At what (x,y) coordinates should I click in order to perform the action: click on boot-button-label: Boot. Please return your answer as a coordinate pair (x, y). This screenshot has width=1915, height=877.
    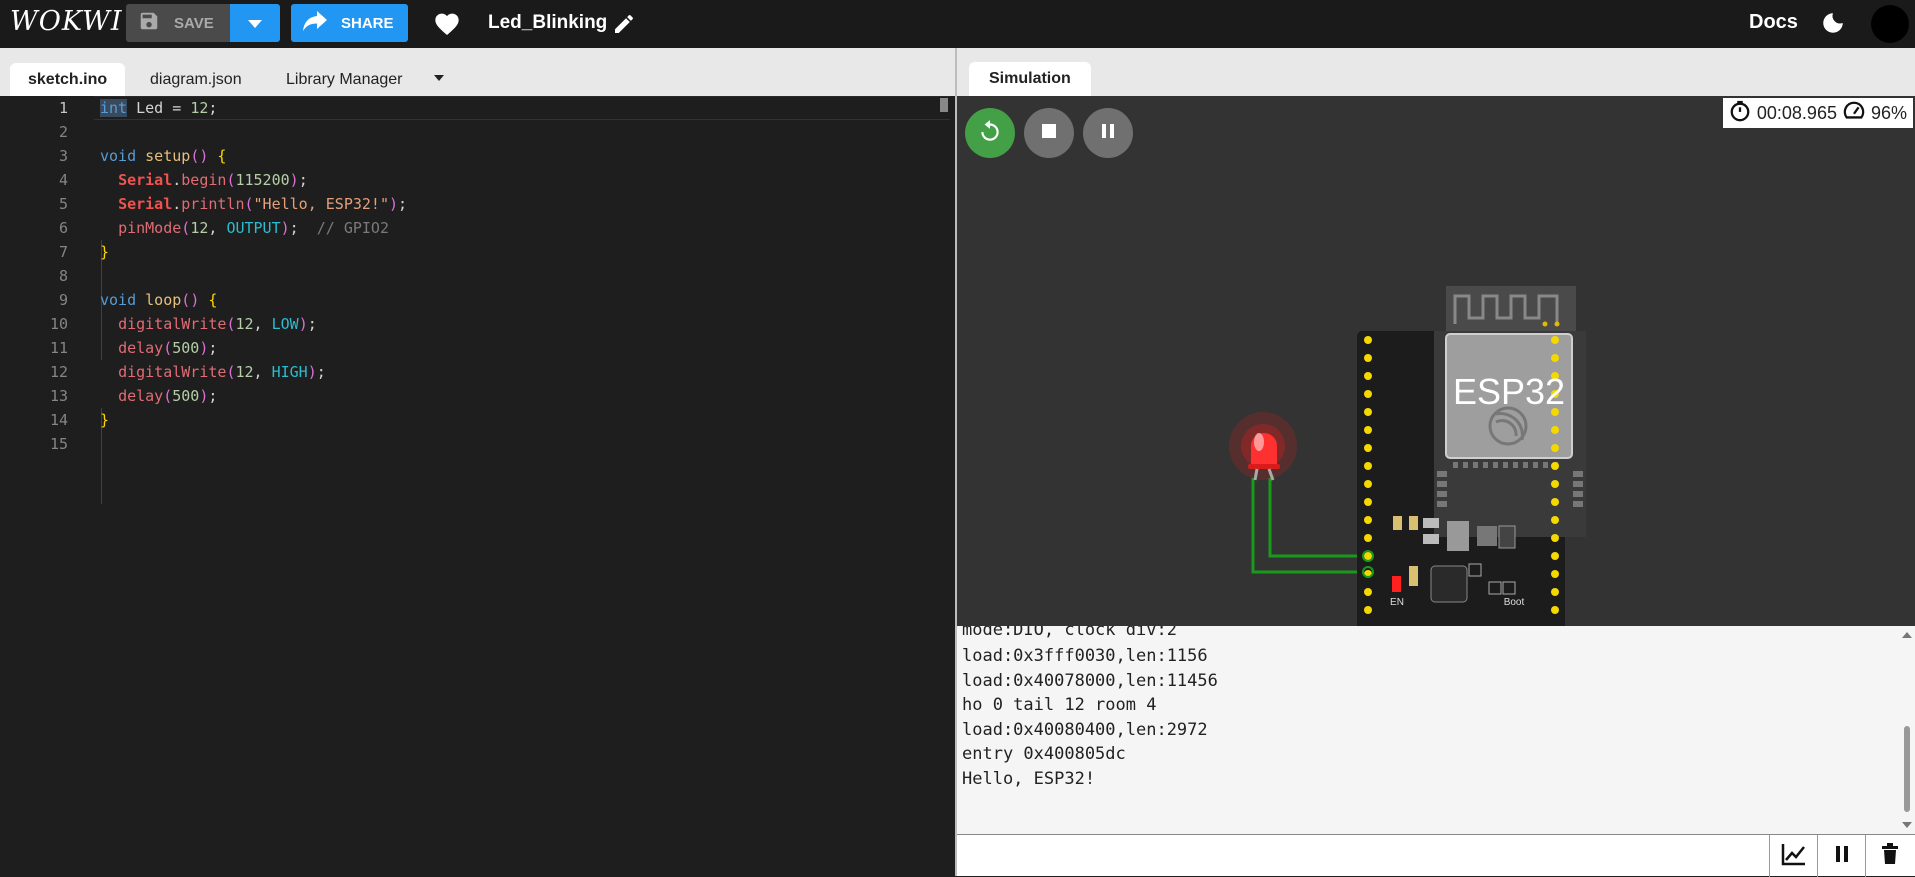
    Looking at the image, I should click on (1514, 602).